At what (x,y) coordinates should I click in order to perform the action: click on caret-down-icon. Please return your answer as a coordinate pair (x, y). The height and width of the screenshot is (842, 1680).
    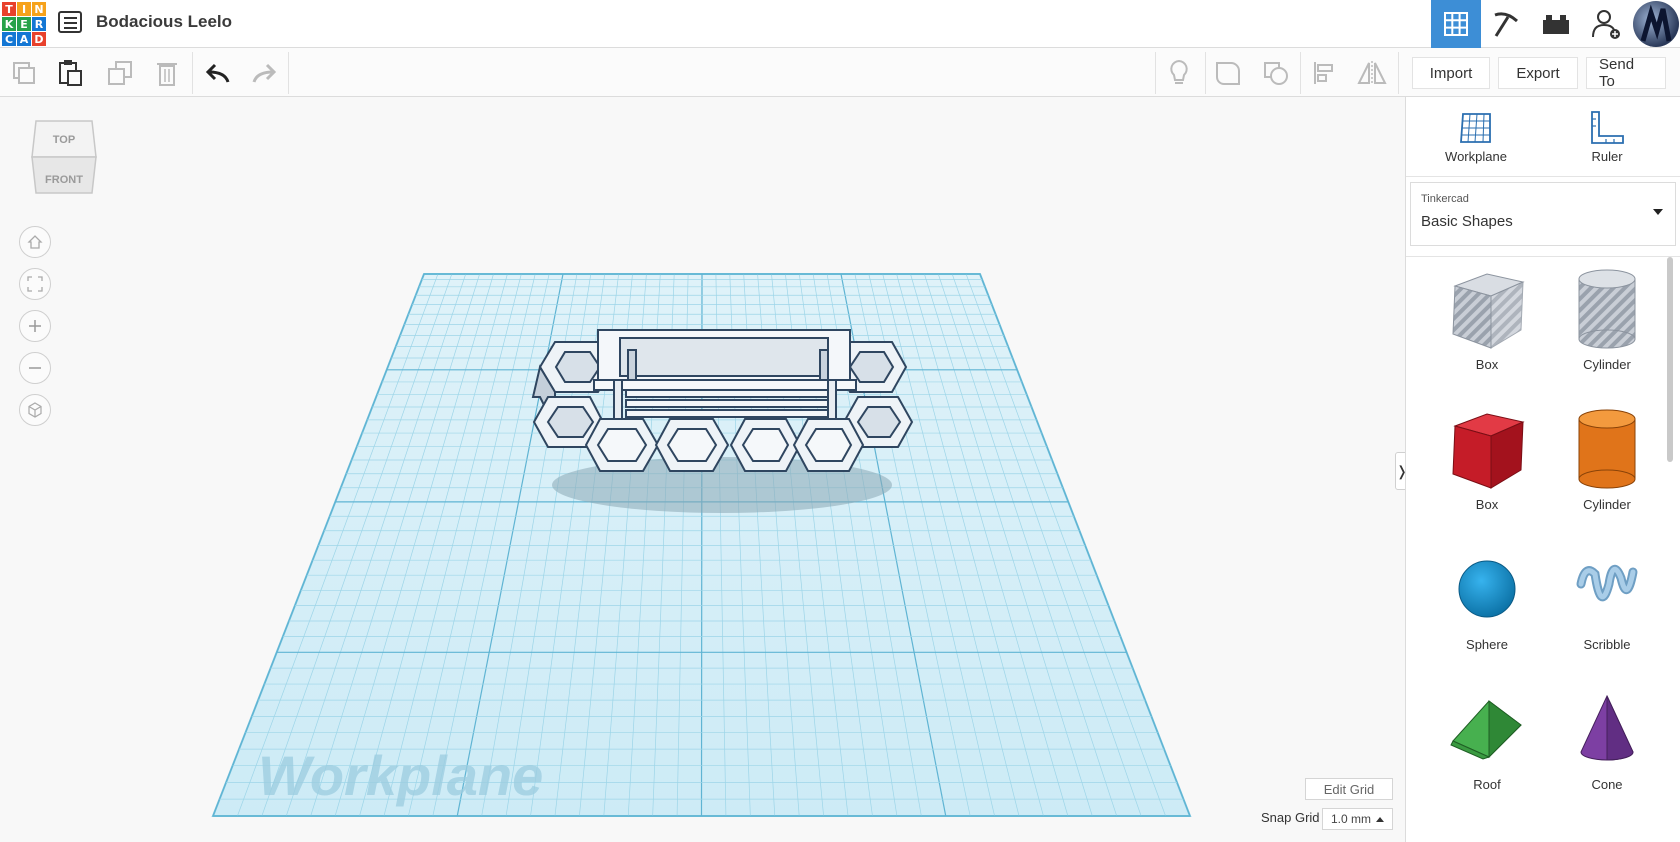
    Looking at the image, I should click on (1658, 212).